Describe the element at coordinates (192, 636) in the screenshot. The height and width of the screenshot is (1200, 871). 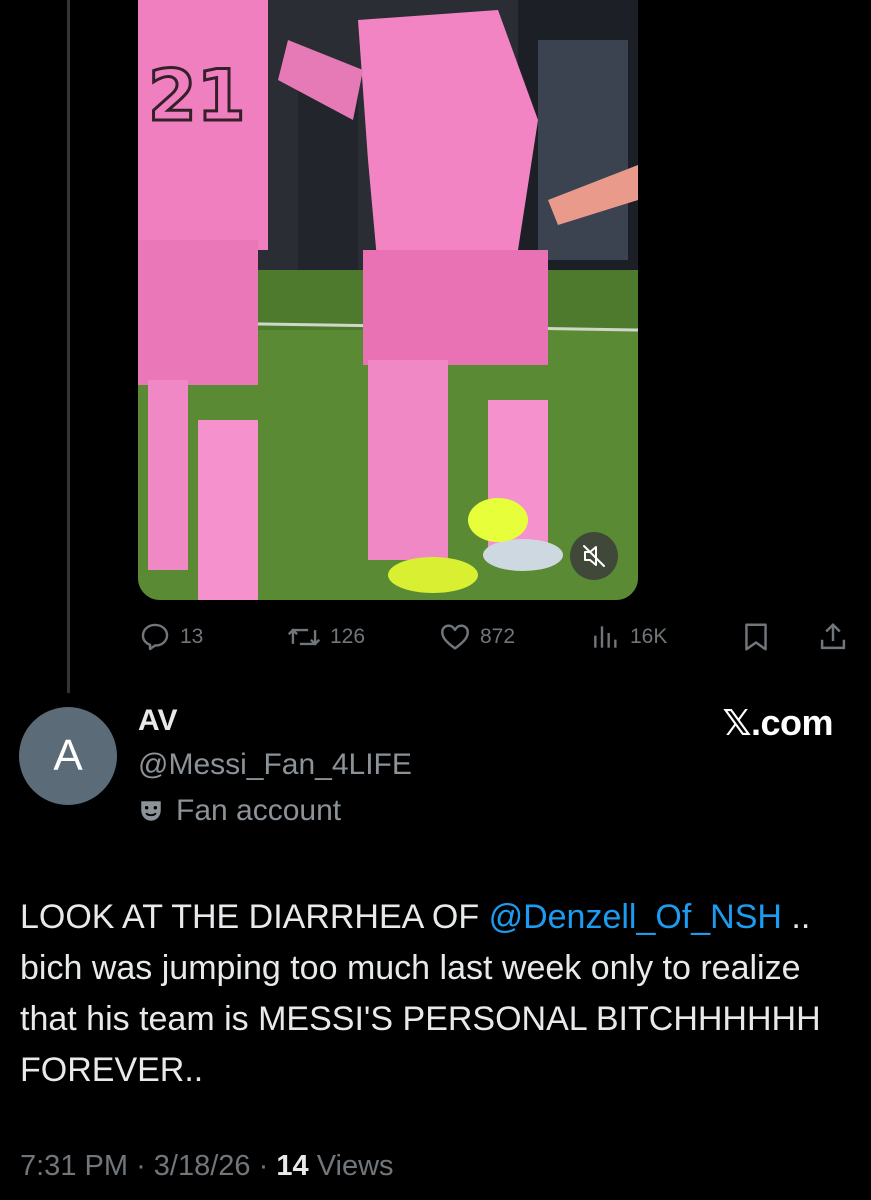
I see `reply-count: 13` at that location.